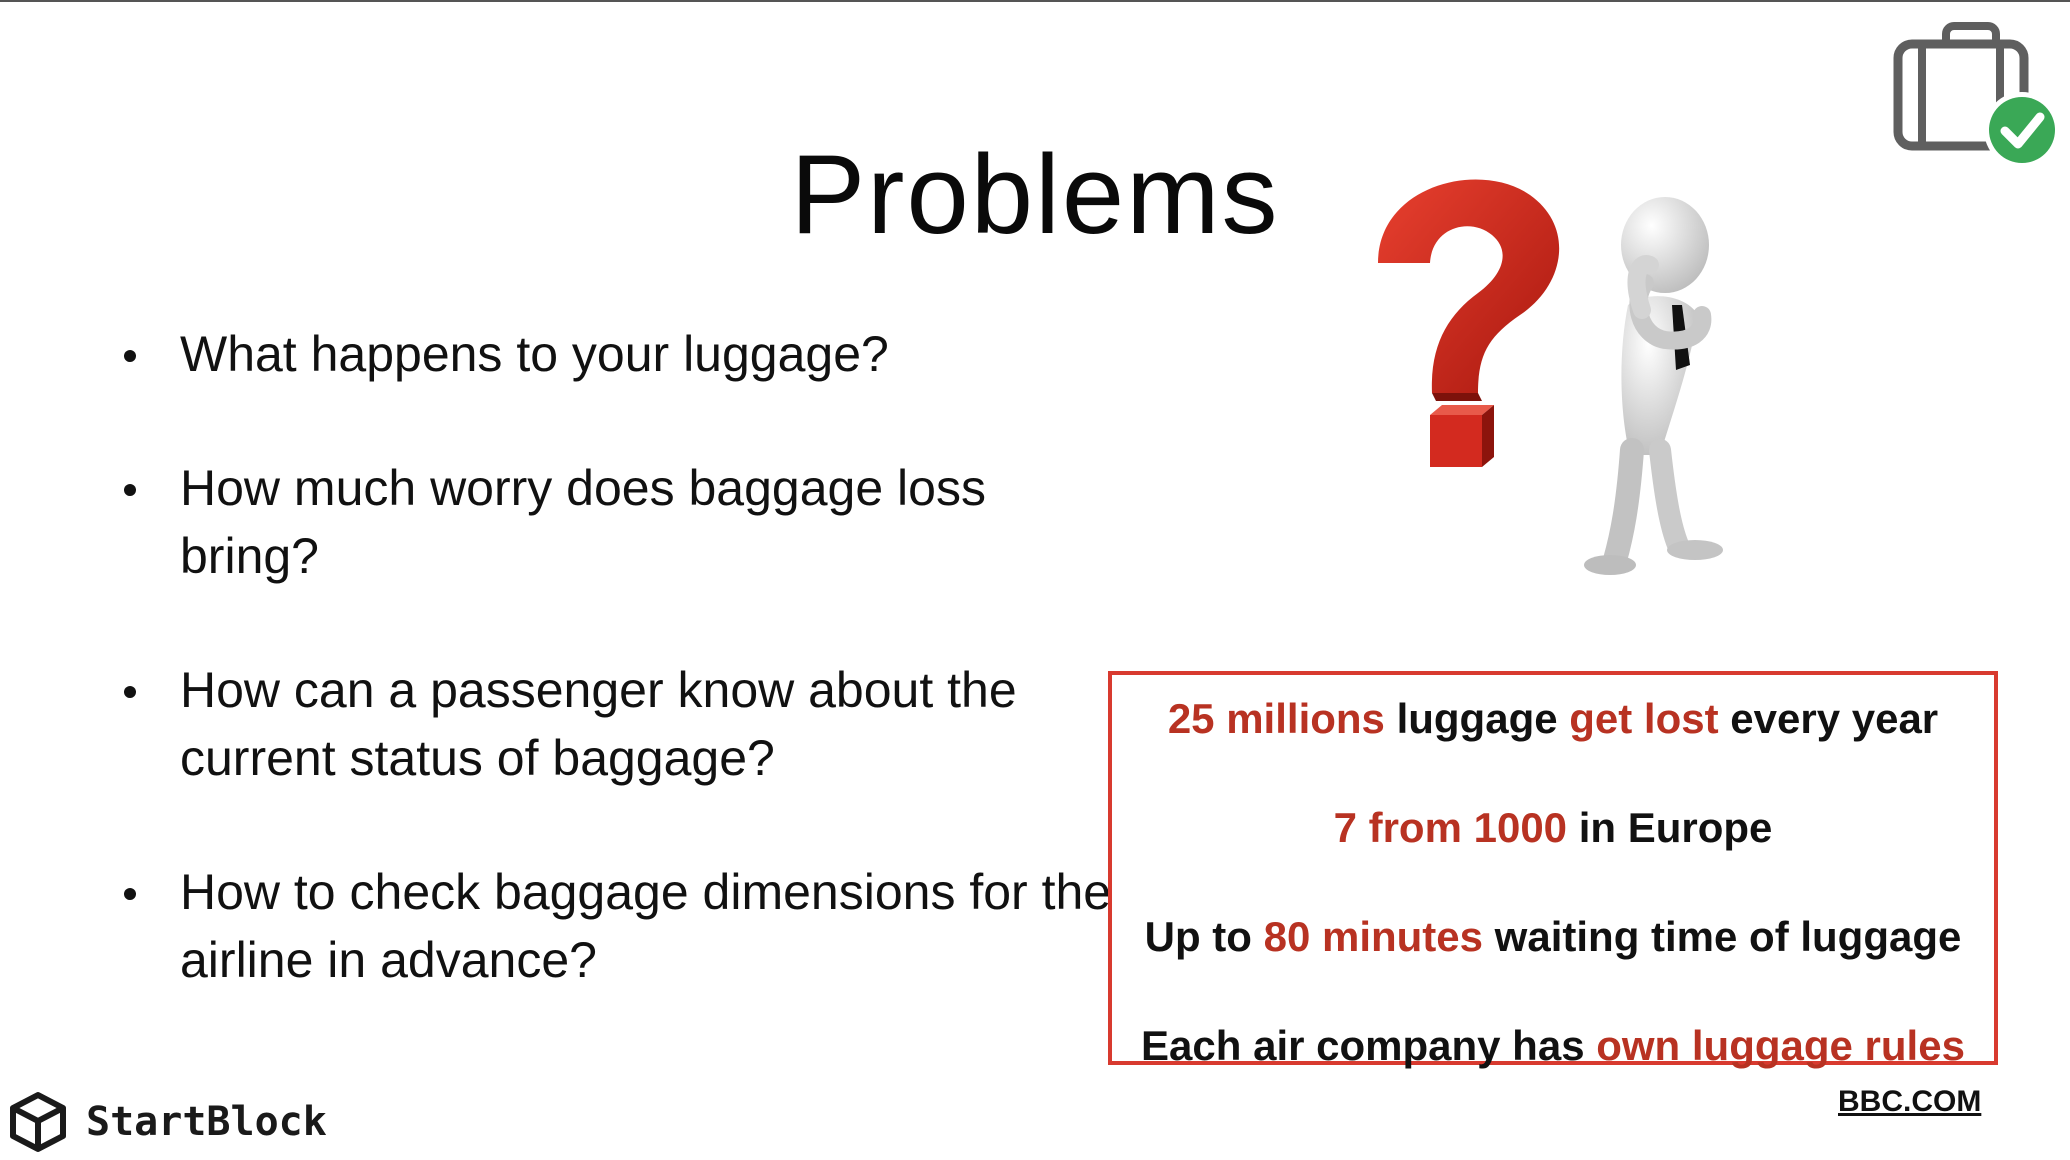  What do you see at coordinates (600, 354) in the screenshot?
I see `bullet-item: What happens to your luggage?` at bounding box center [600, 354].